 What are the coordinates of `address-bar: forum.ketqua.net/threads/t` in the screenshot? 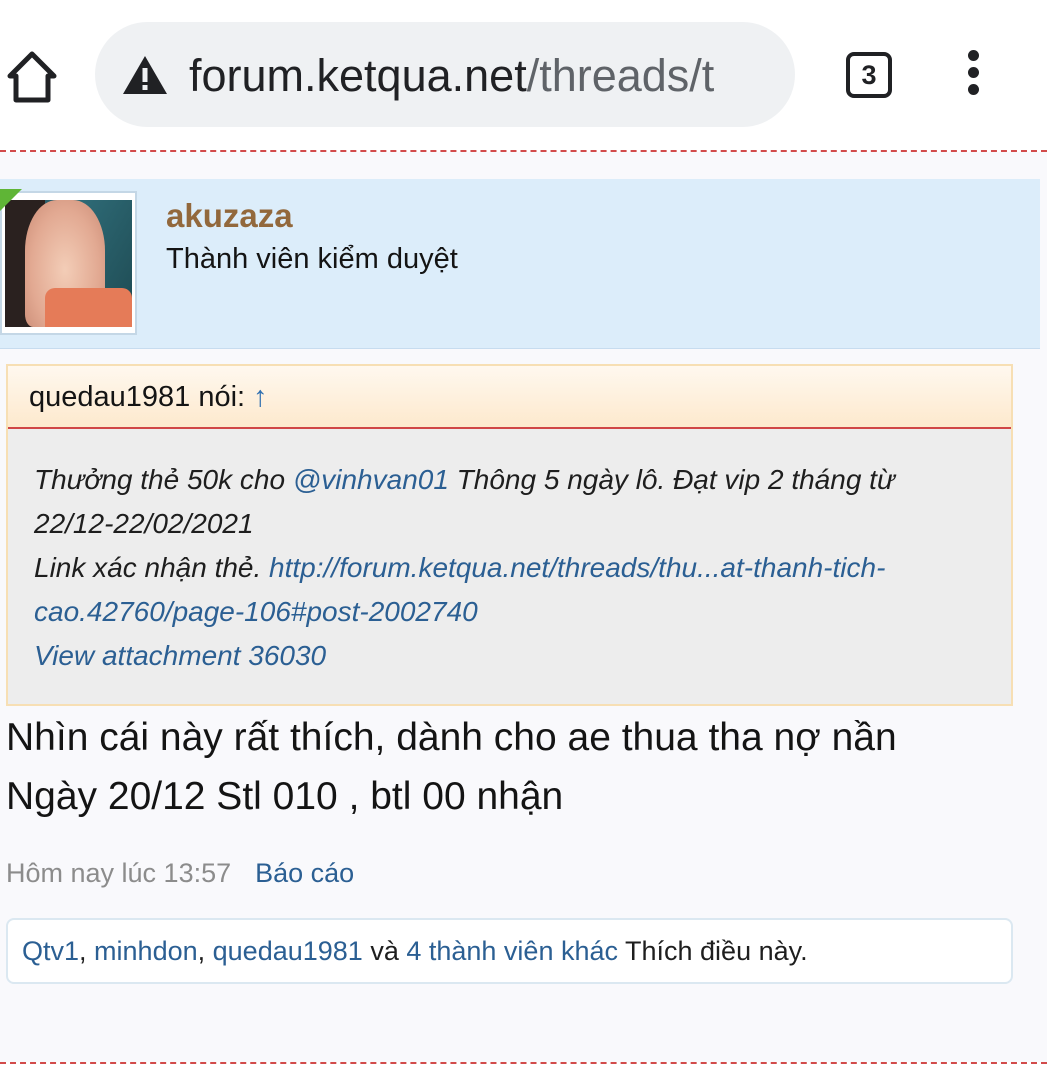 It's located at (445, 74).